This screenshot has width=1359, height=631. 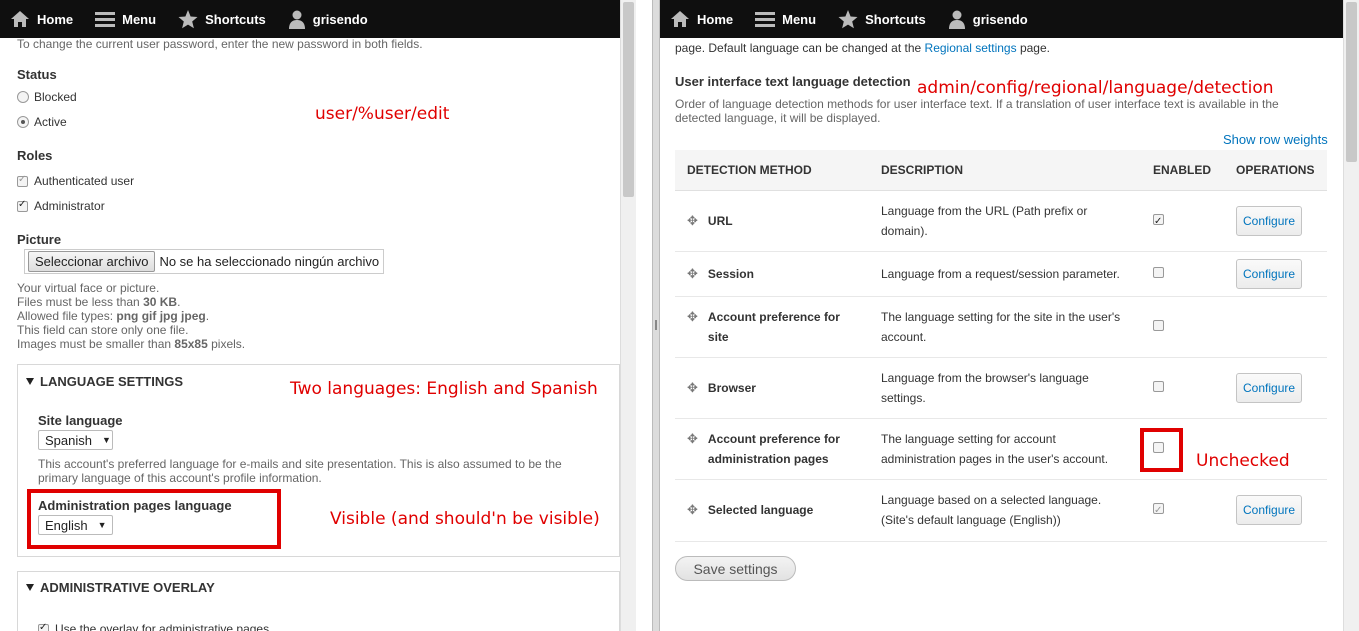 I want to click on role-authenticated: Authenticated user, so click(x=75, y=181).